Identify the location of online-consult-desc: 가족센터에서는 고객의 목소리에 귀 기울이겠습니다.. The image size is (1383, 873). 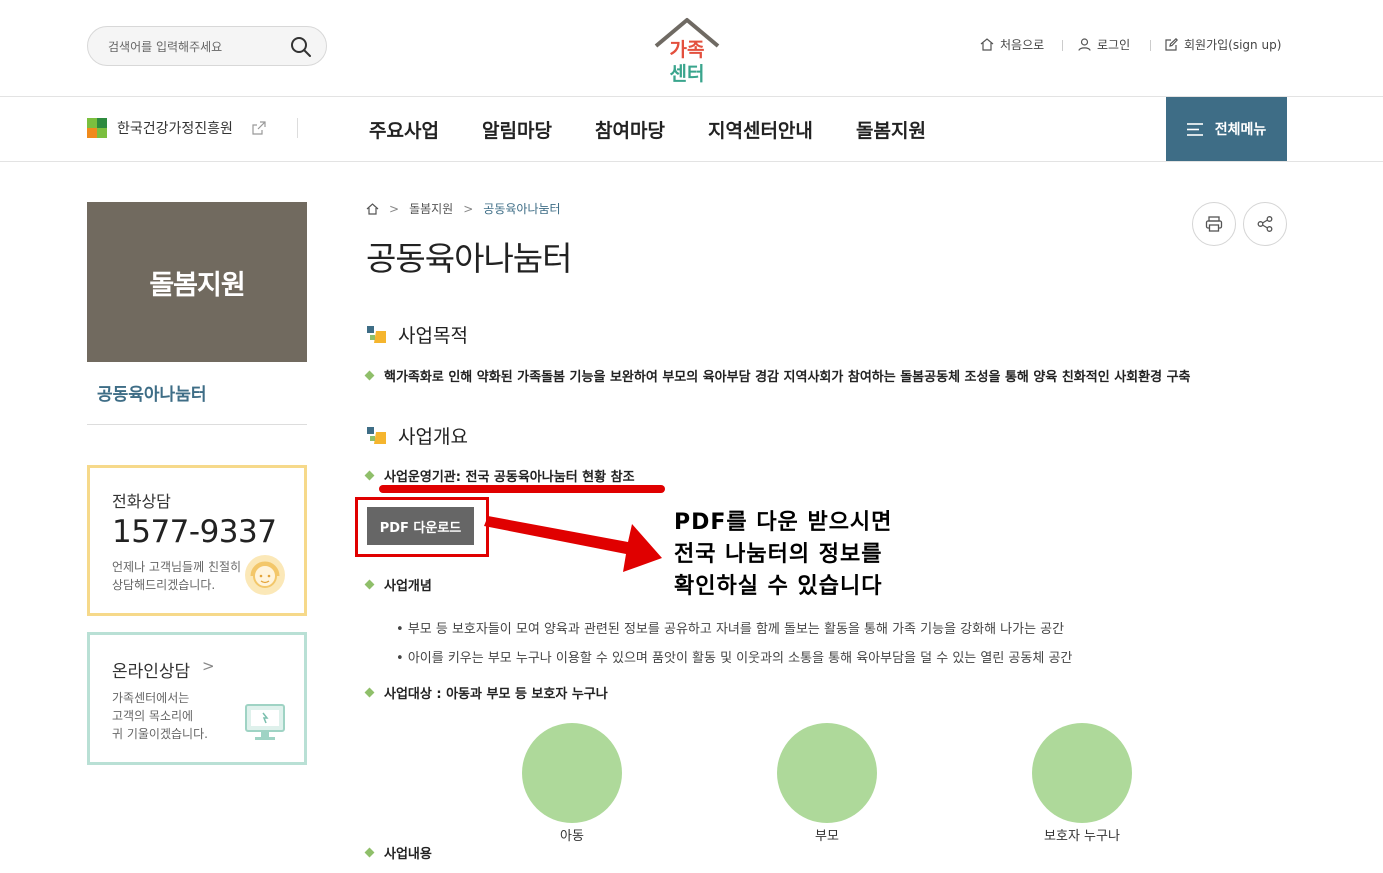
(160, 716).